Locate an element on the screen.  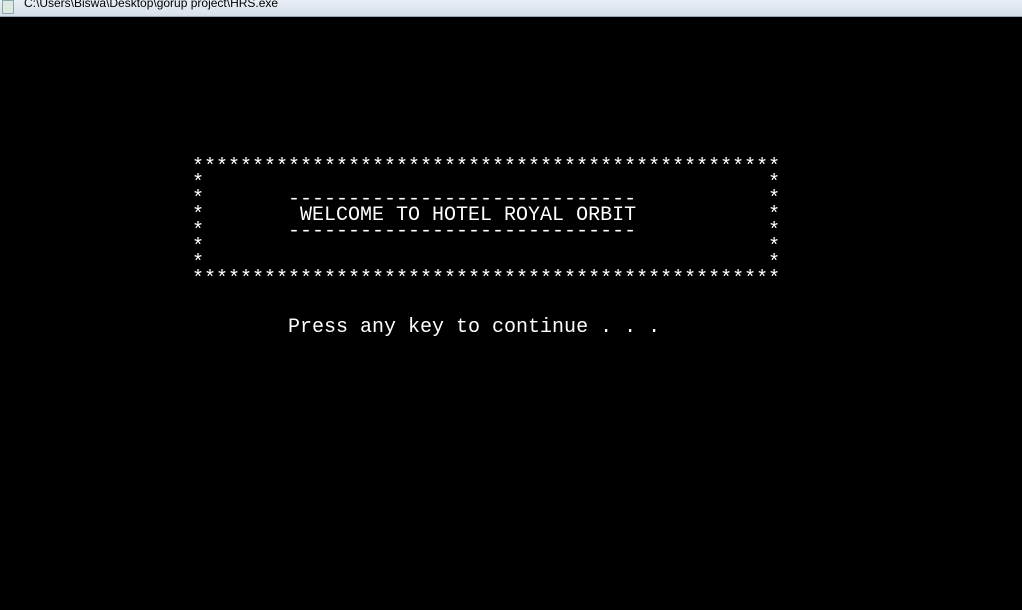
continue-prompt: Press any key to continue . . . is located at coordinates (426, 327).